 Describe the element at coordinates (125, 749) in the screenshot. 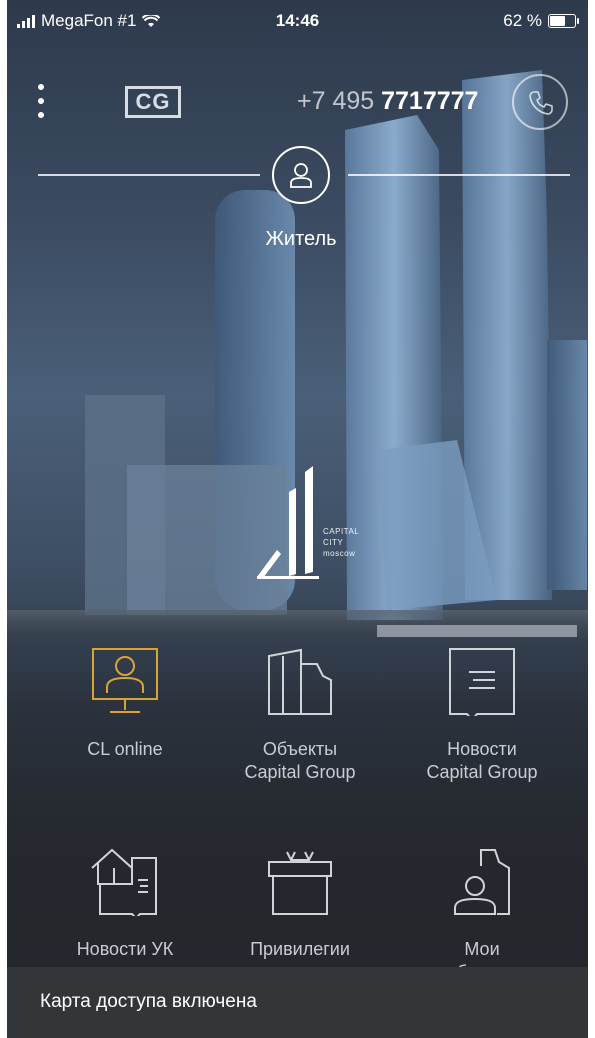

I see `tile-label: CL online` at that location.